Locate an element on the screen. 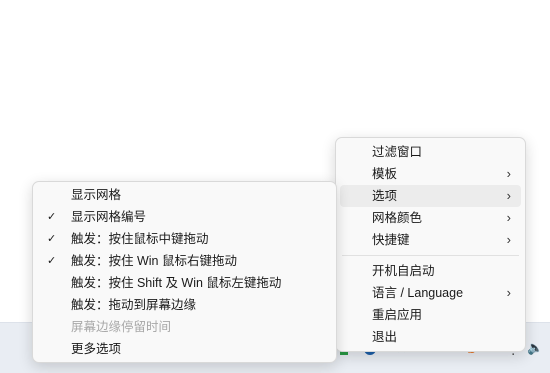 The width and height of the screenshot is (550, 373). menu-separator is located at coordinates (430, 255).